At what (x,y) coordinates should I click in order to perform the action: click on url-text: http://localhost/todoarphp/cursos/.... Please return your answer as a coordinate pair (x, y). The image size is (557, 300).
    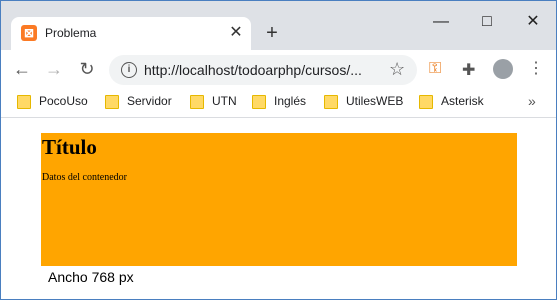
    Looking at the image, I should click on (253, 70).